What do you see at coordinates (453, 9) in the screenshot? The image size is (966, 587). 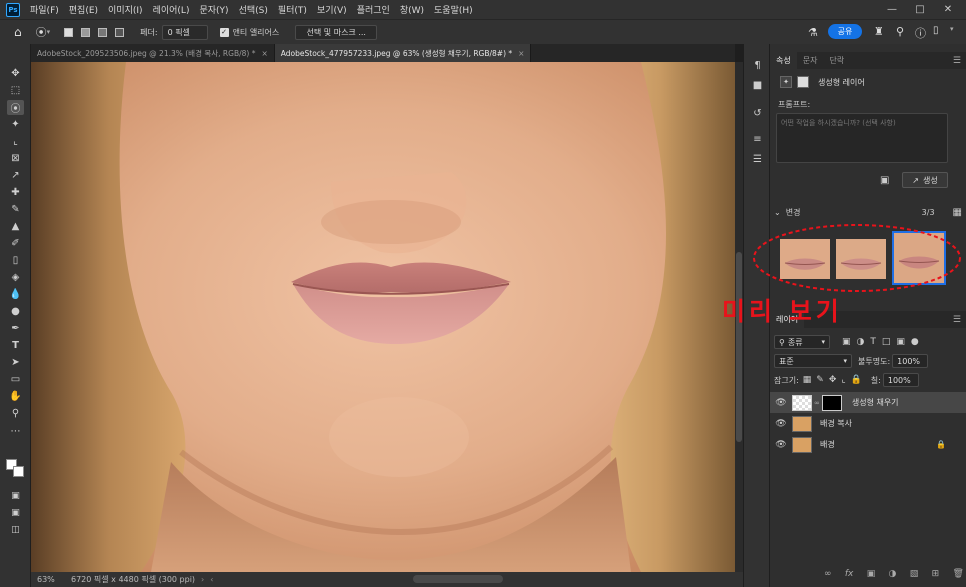 I see `menu-help: 도움말(H)` at bounding box center [453, 9].